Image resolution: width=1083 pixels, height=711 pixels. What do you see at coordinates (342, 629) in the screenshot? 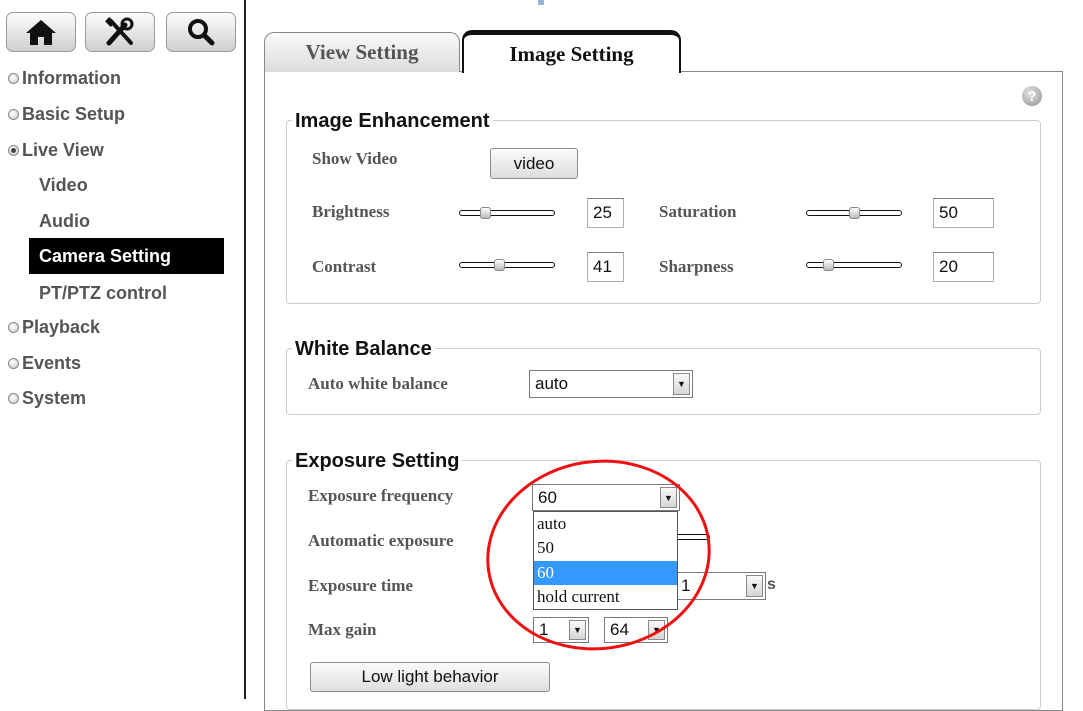
I see `max-gain-label: Max gain` at bounding box center [342, 629].